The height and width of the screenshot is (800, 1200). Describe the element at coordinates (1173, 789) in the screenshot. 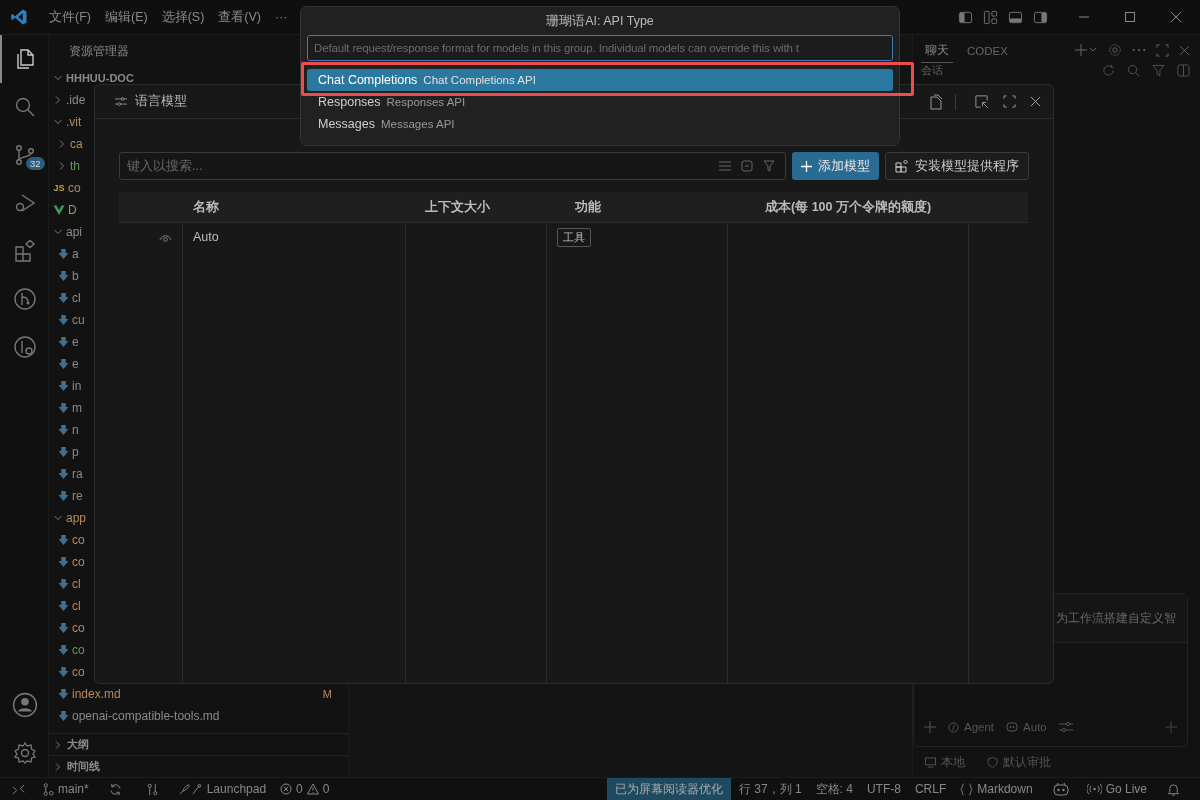

I see `bell-icon` at that location.